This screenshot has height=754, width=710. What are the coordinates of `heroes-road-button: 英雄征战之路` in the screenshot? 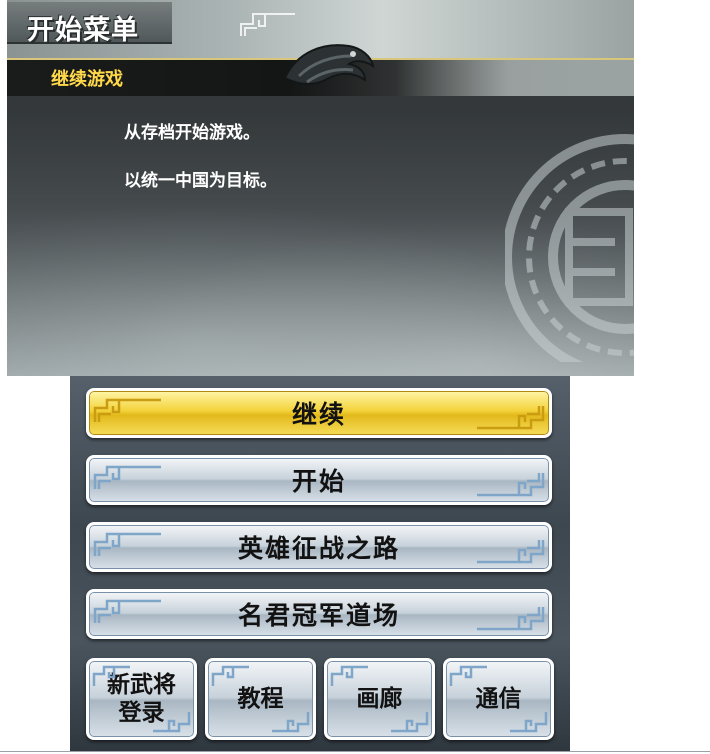 It's located at (319, 547).